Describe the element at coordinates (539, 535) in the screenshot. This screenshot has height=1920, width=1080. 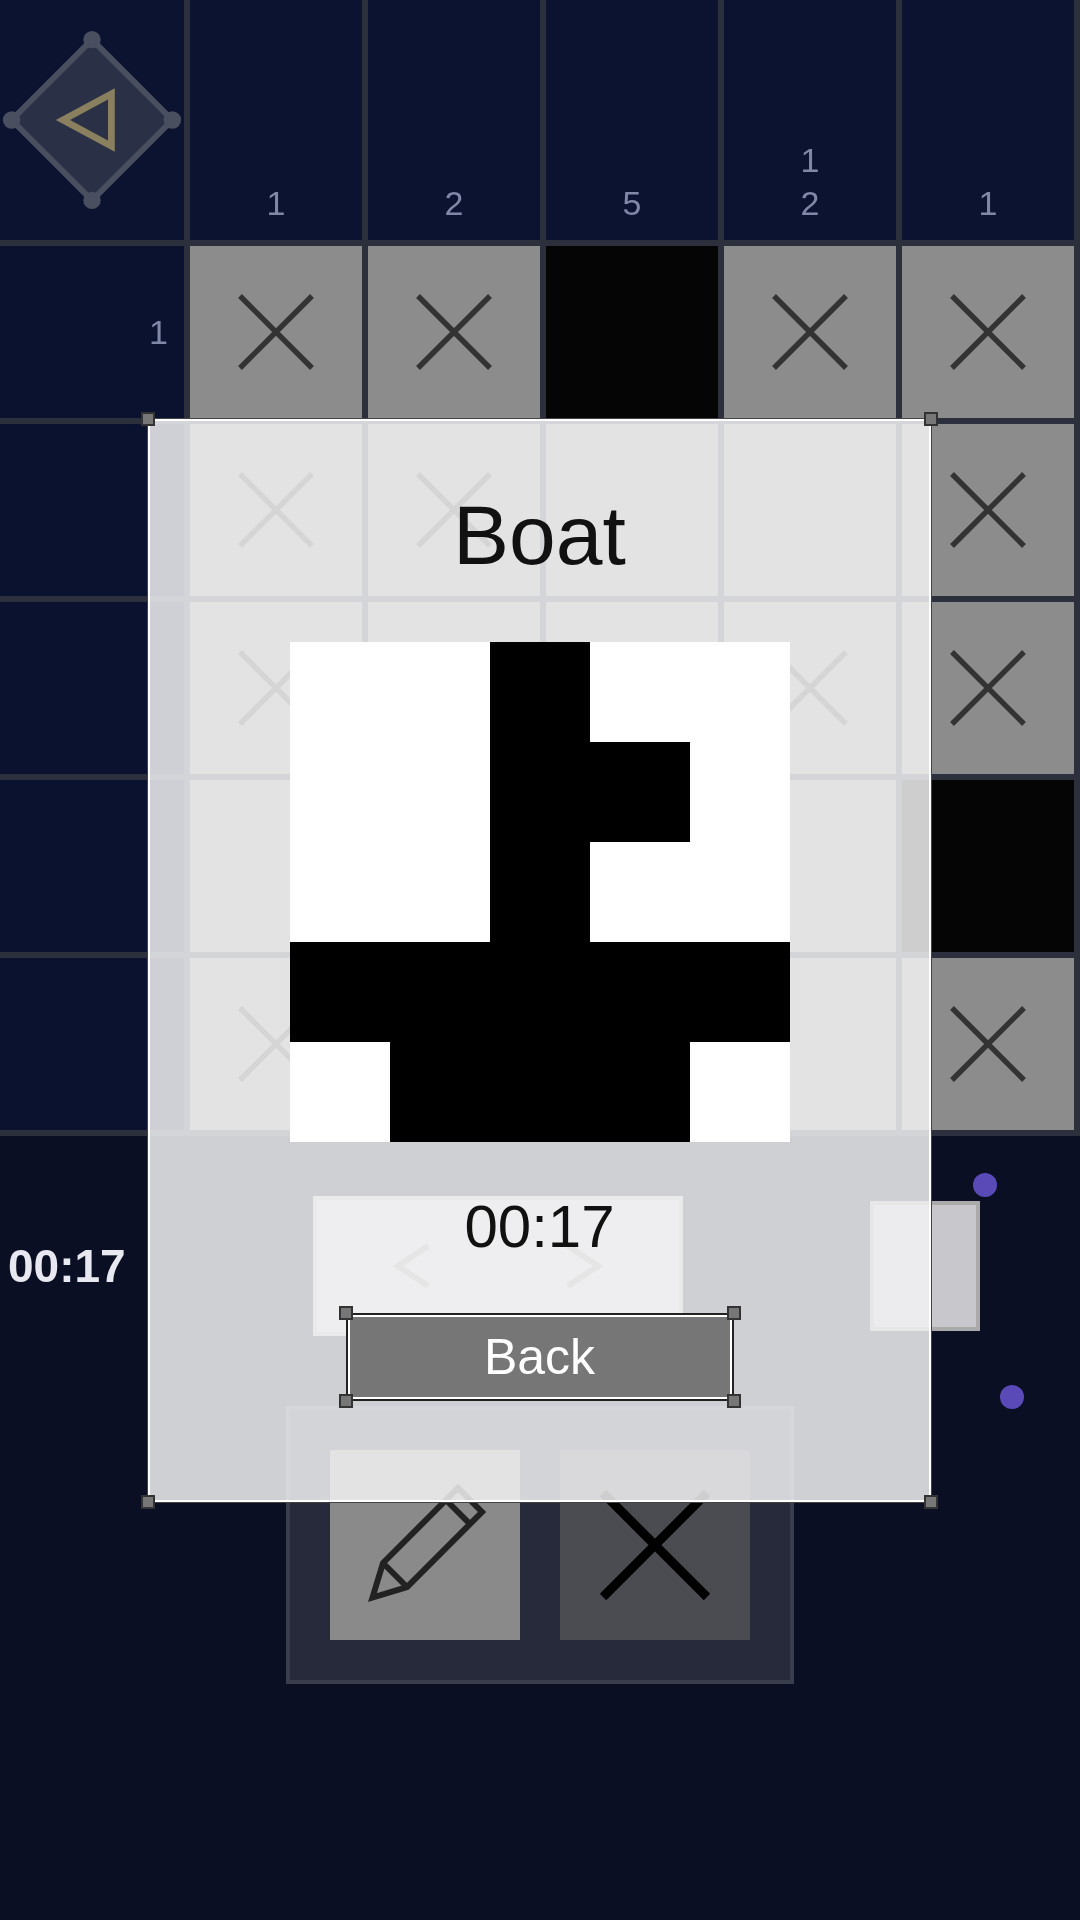
I see `dialog-title: Boat` at that location.